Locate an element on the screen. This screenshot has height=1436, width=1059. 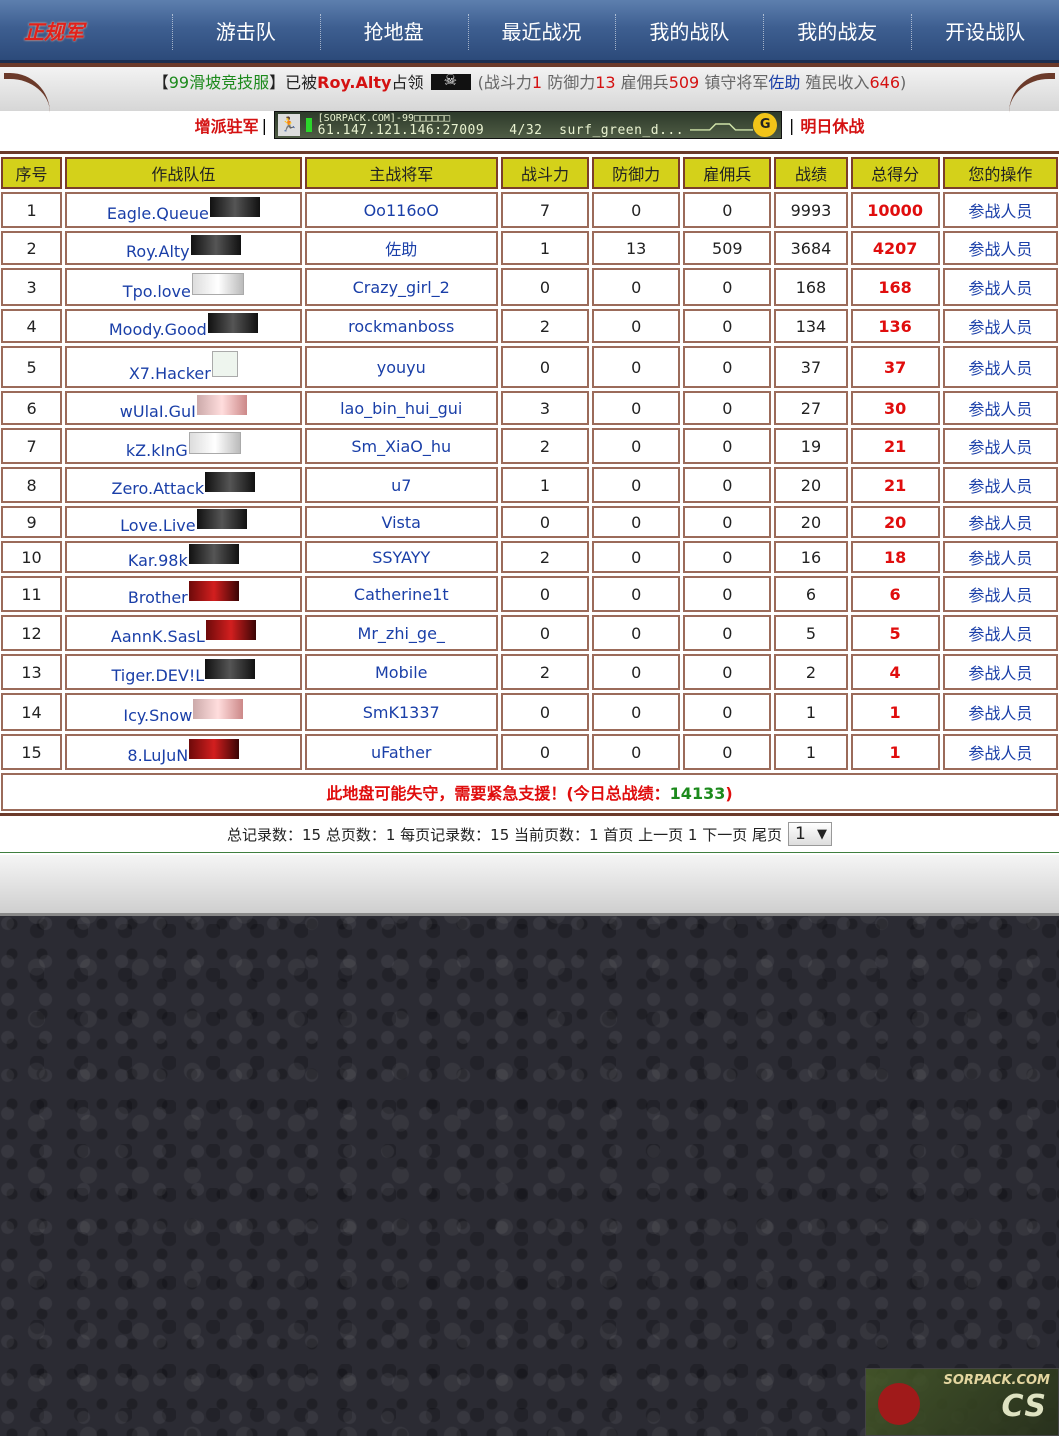
team-name-link: wUlaI.GuI is located at coordinates (158, 411).